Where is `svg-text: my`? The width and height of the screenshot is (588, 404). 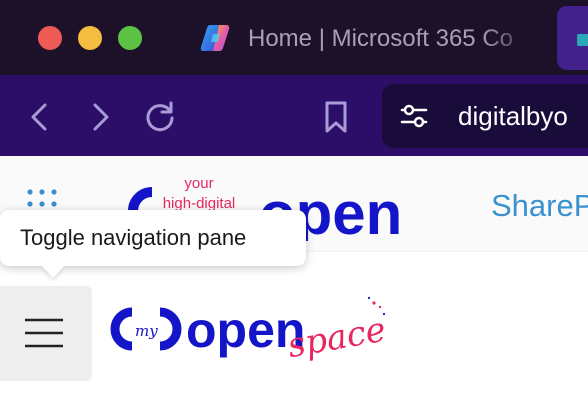 svg-text: my is located at coordinates (146, 331).